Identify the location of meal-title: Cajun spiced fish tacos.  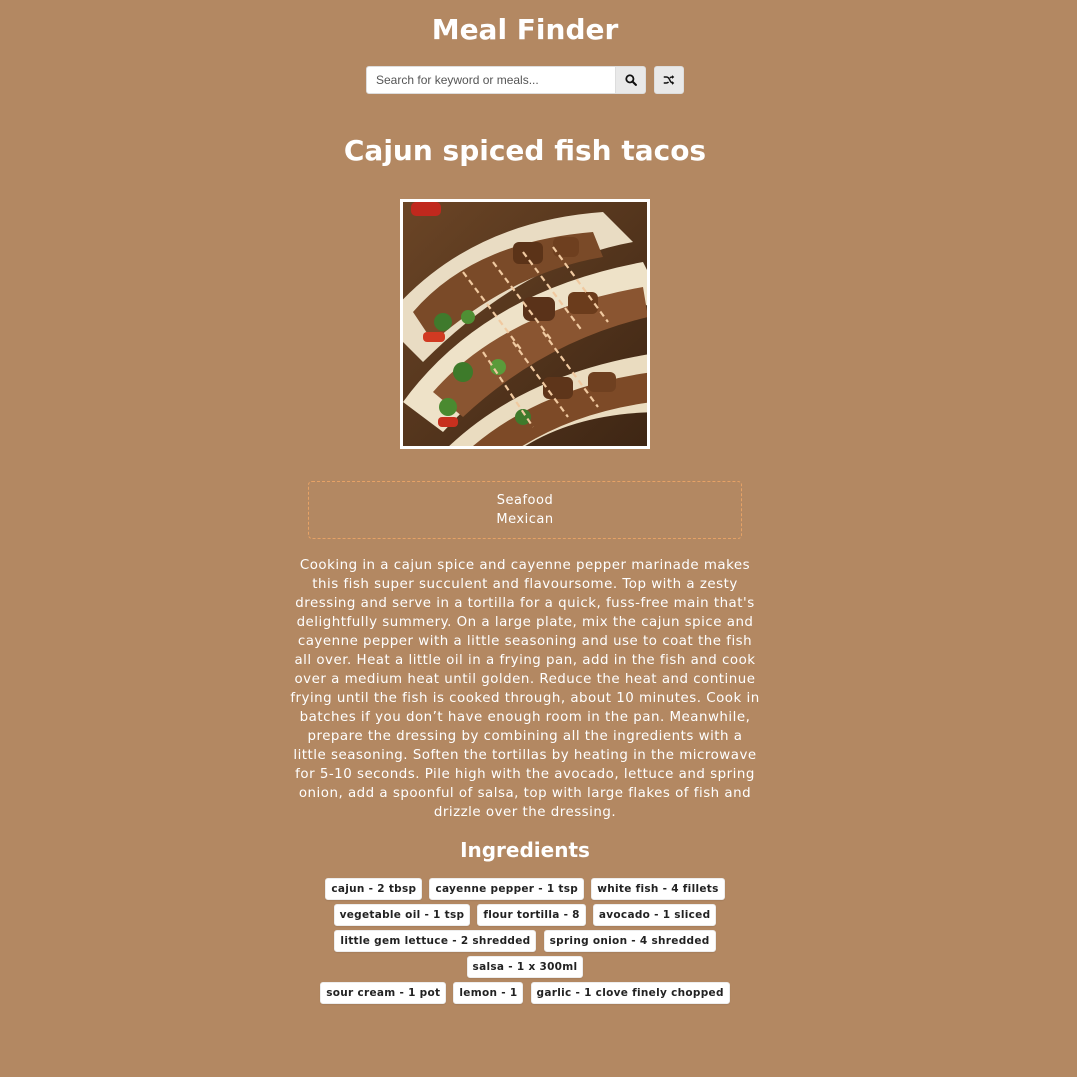
(525, 150).